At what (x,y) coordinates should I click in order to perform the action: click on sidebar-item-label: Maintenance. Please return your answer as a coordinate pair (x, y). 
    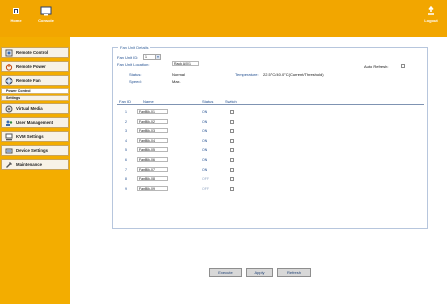
    Looking at the image, I should click on (29, 164).